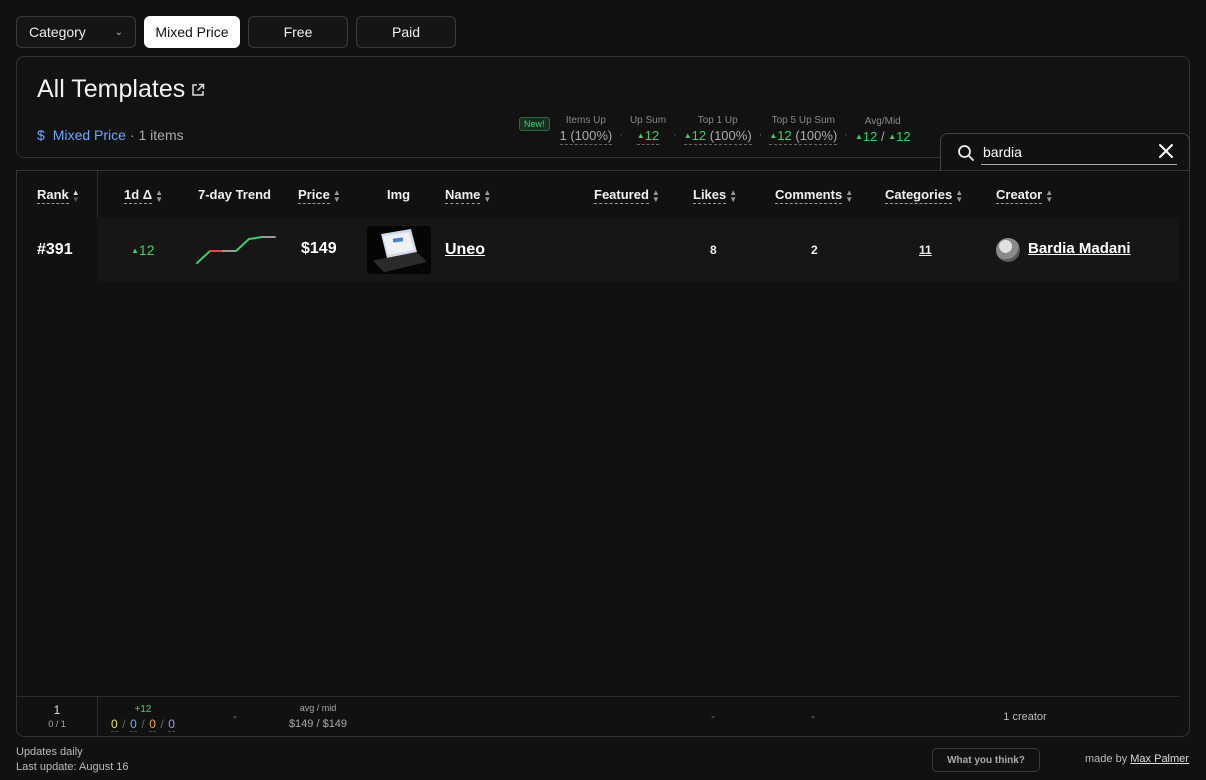 This screenshot has width=1206, height=780. I want to click on header-likes: Likes ▲ ▼, so click(715, 195).